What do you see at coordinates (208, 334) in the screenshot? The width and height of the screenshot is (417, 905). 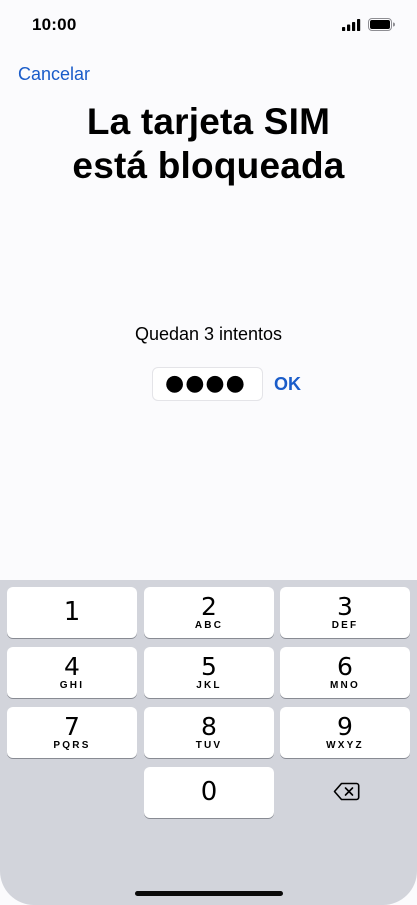 I see `attempts-remaining-text: Quedan 3 intentos` at bounding box center [208, 334].